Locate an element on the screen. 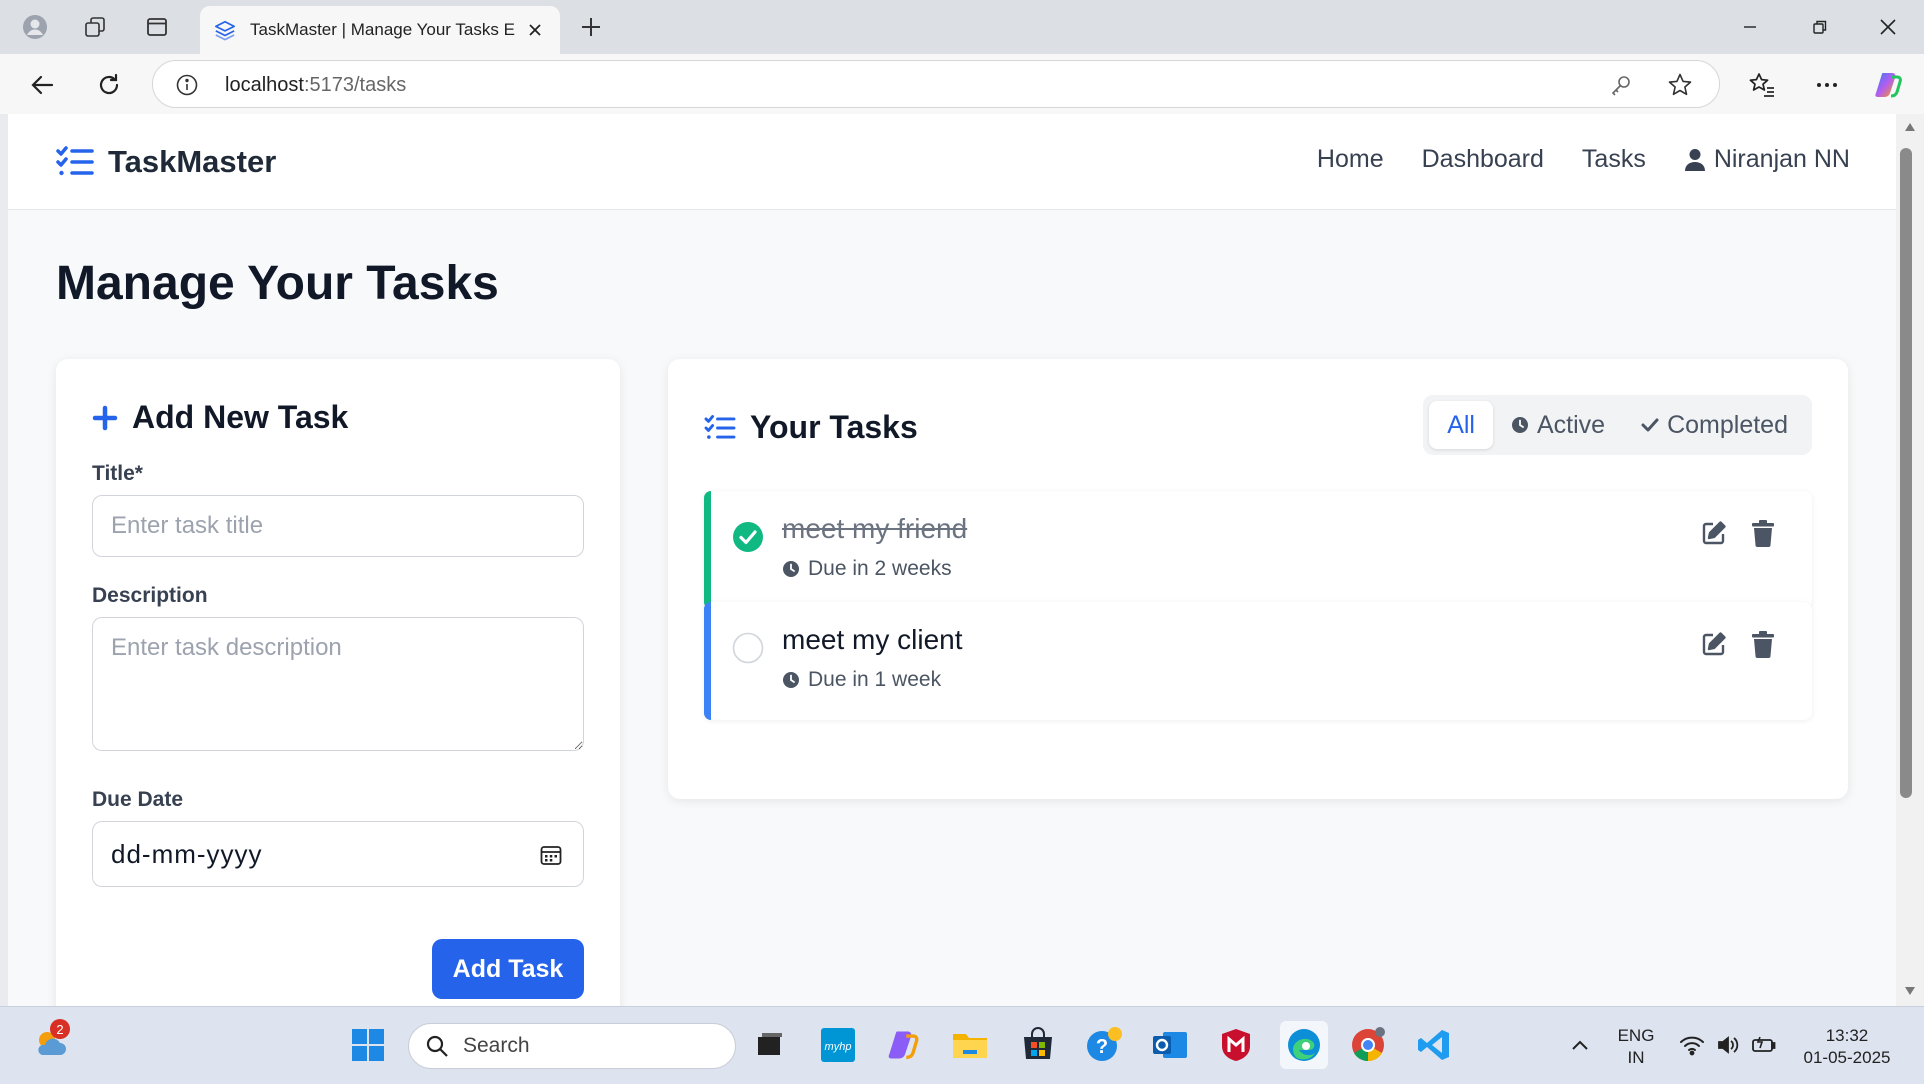 The height and width of the screenshot is (1084, 1924). refresh-icon is located at coordinates (109, 85).